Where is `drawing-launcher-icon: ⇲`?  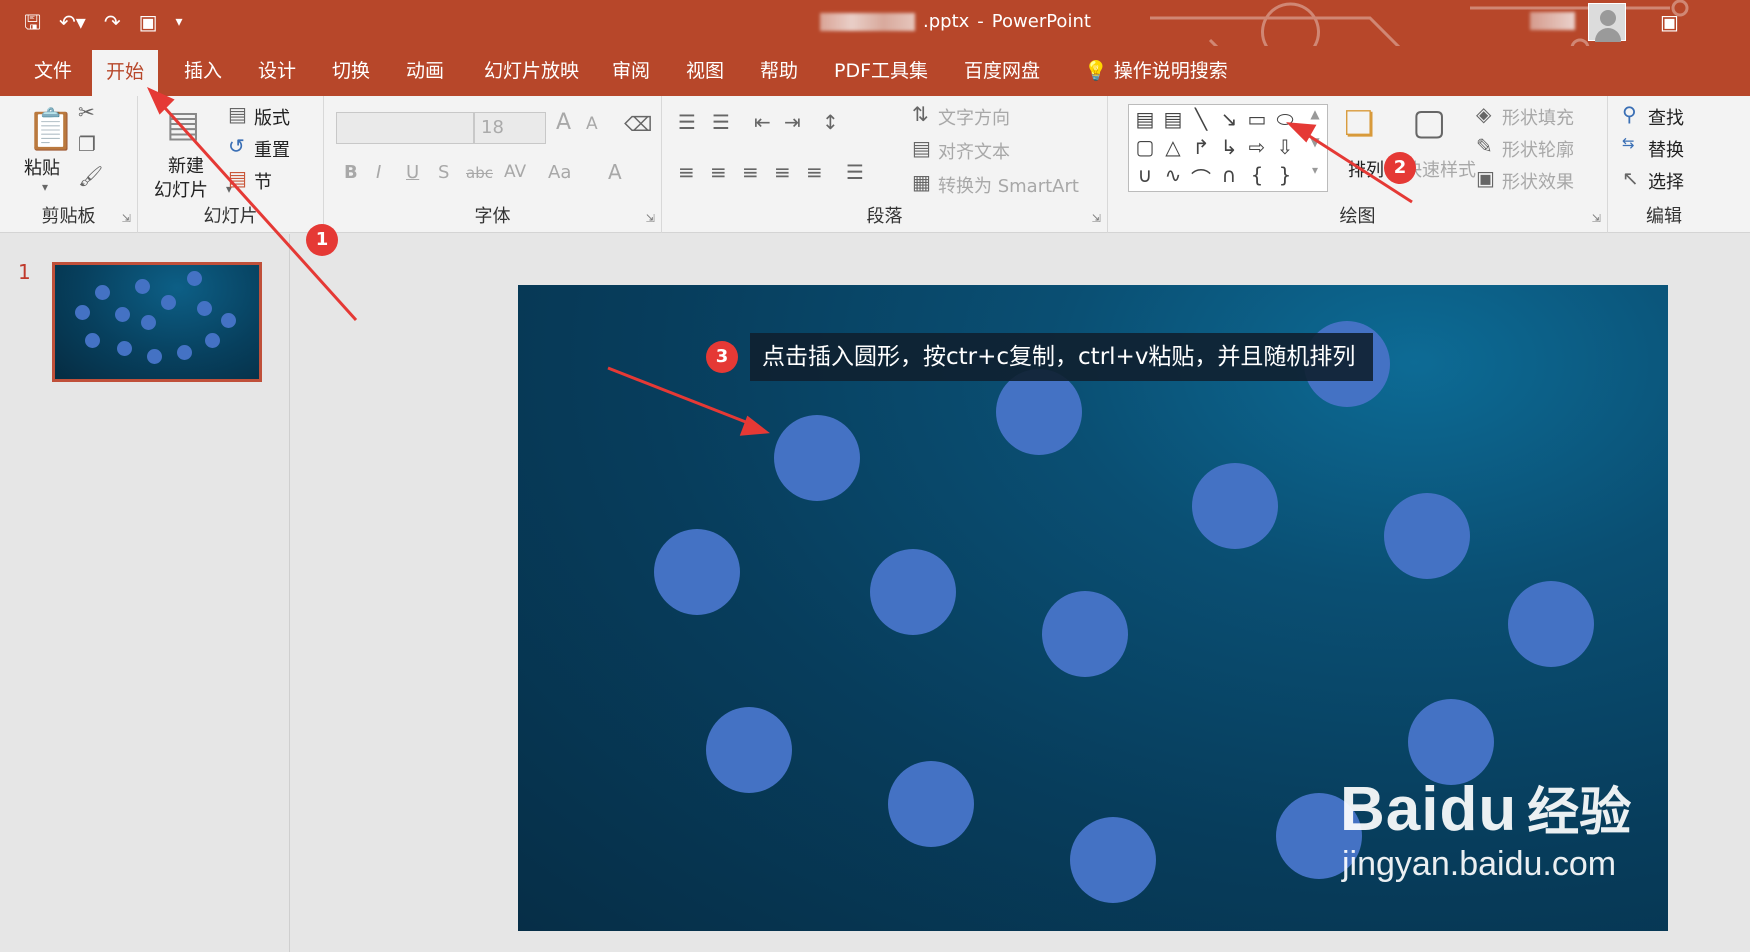
drawing-launcher-icon: ⇲ is located at coordinates (1596, 218).